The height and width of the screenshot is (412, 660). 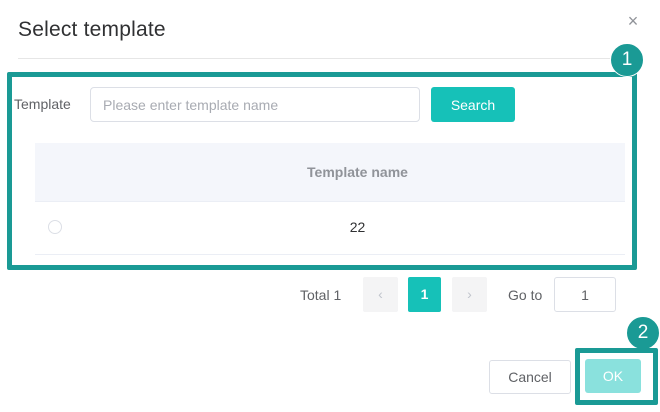 I want to click on prev-page-button: ‹, so click(x=380, y=294).